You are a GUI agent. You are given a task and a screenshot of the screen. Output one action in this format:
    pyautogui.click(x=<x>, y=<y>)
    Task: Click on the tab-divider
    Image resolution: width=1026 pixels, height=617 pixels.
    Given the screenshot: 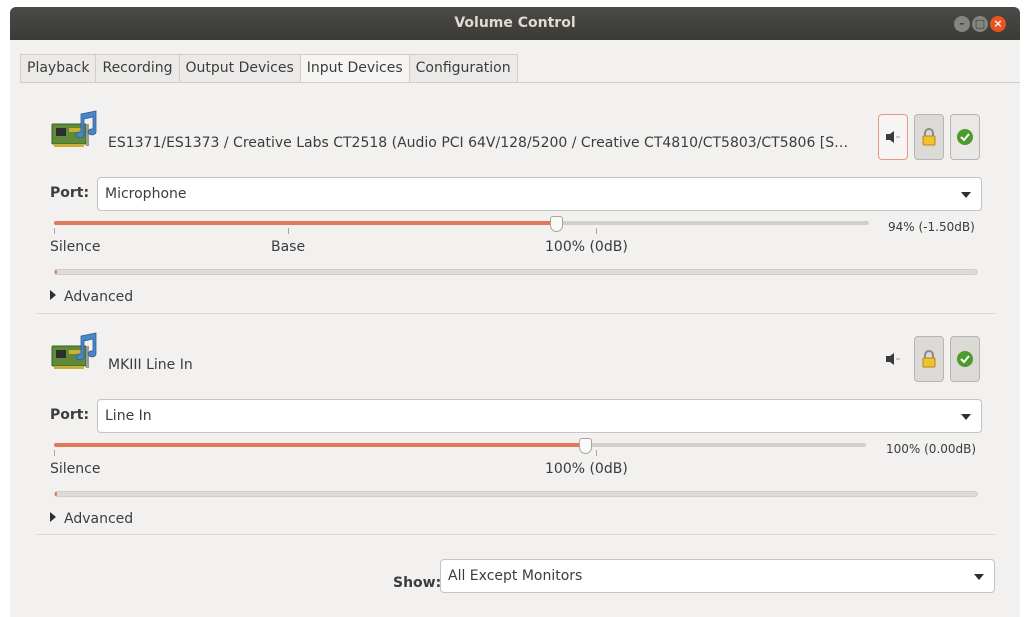 What is the action you would take?
    pyautogui.click(x=520, y=82)
    